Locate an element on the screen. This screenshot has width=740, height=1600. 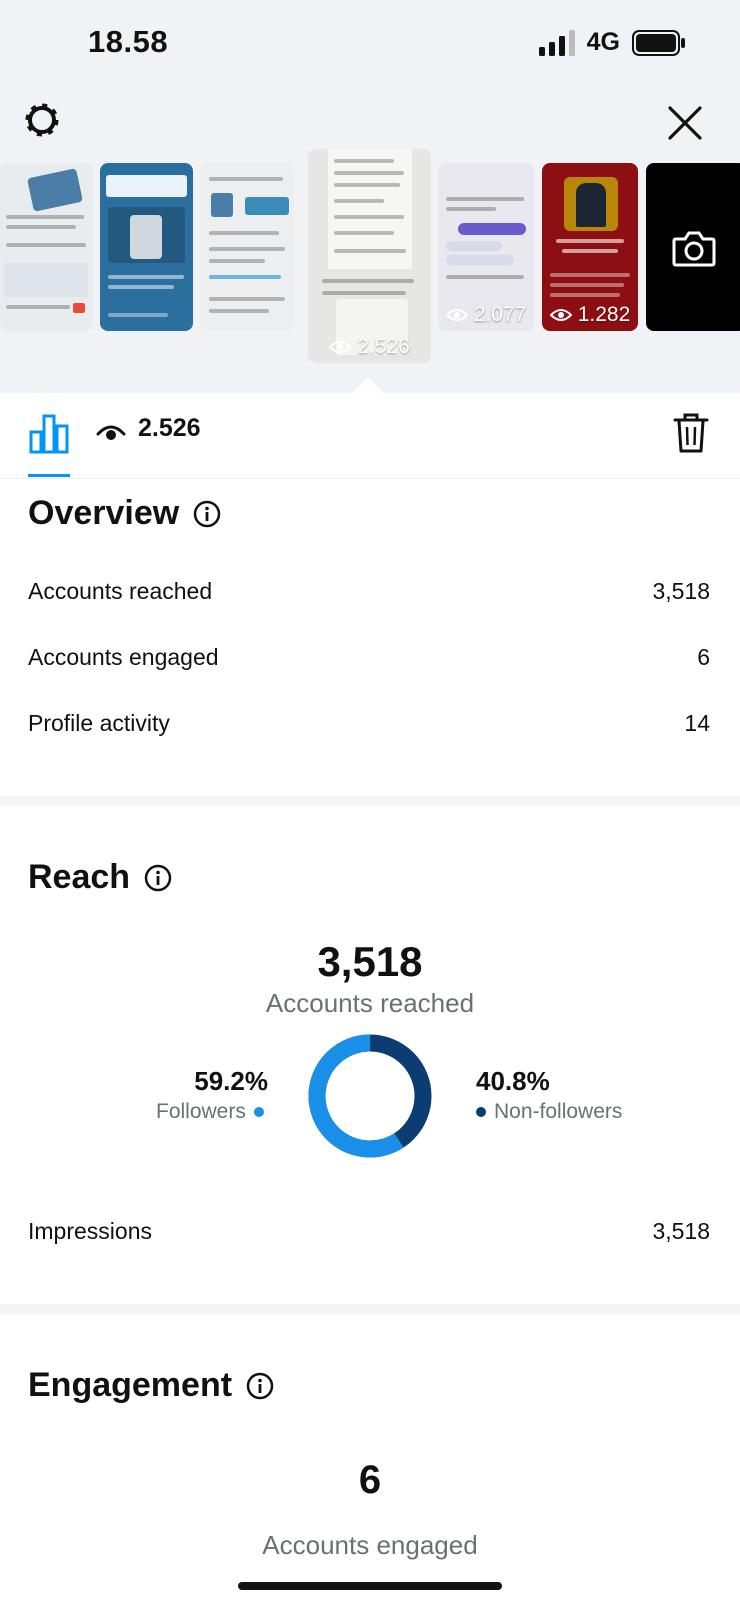
story-views: 2.526 is located at coordinates (369, 347).